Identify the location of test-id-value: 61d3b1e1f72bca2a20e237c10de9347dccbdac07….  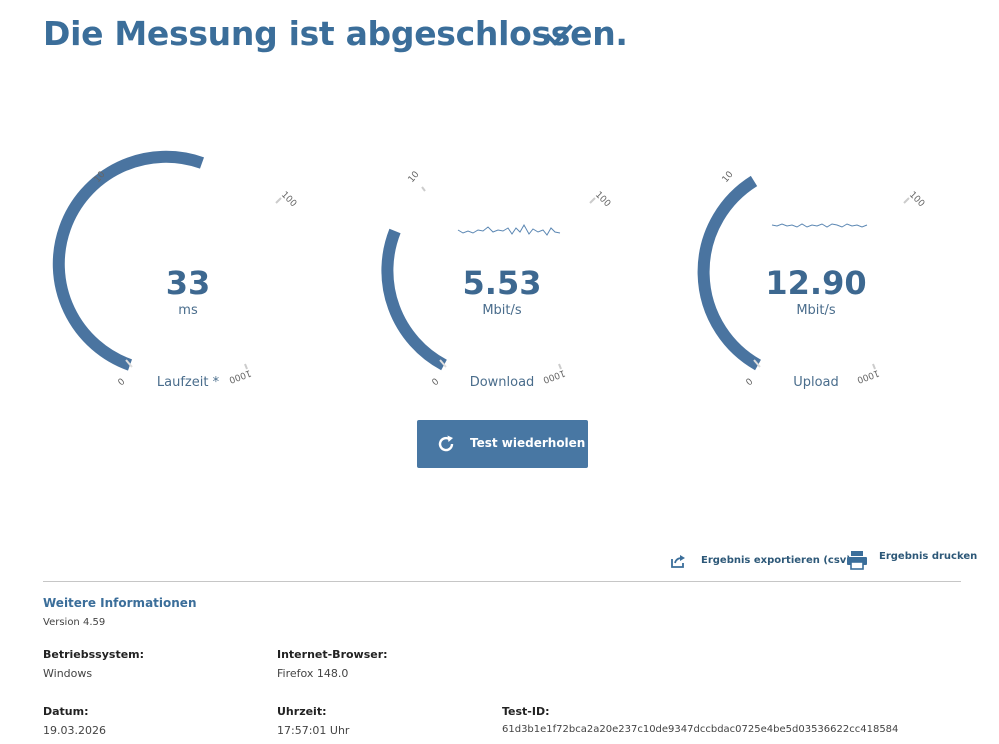
(700, 729).